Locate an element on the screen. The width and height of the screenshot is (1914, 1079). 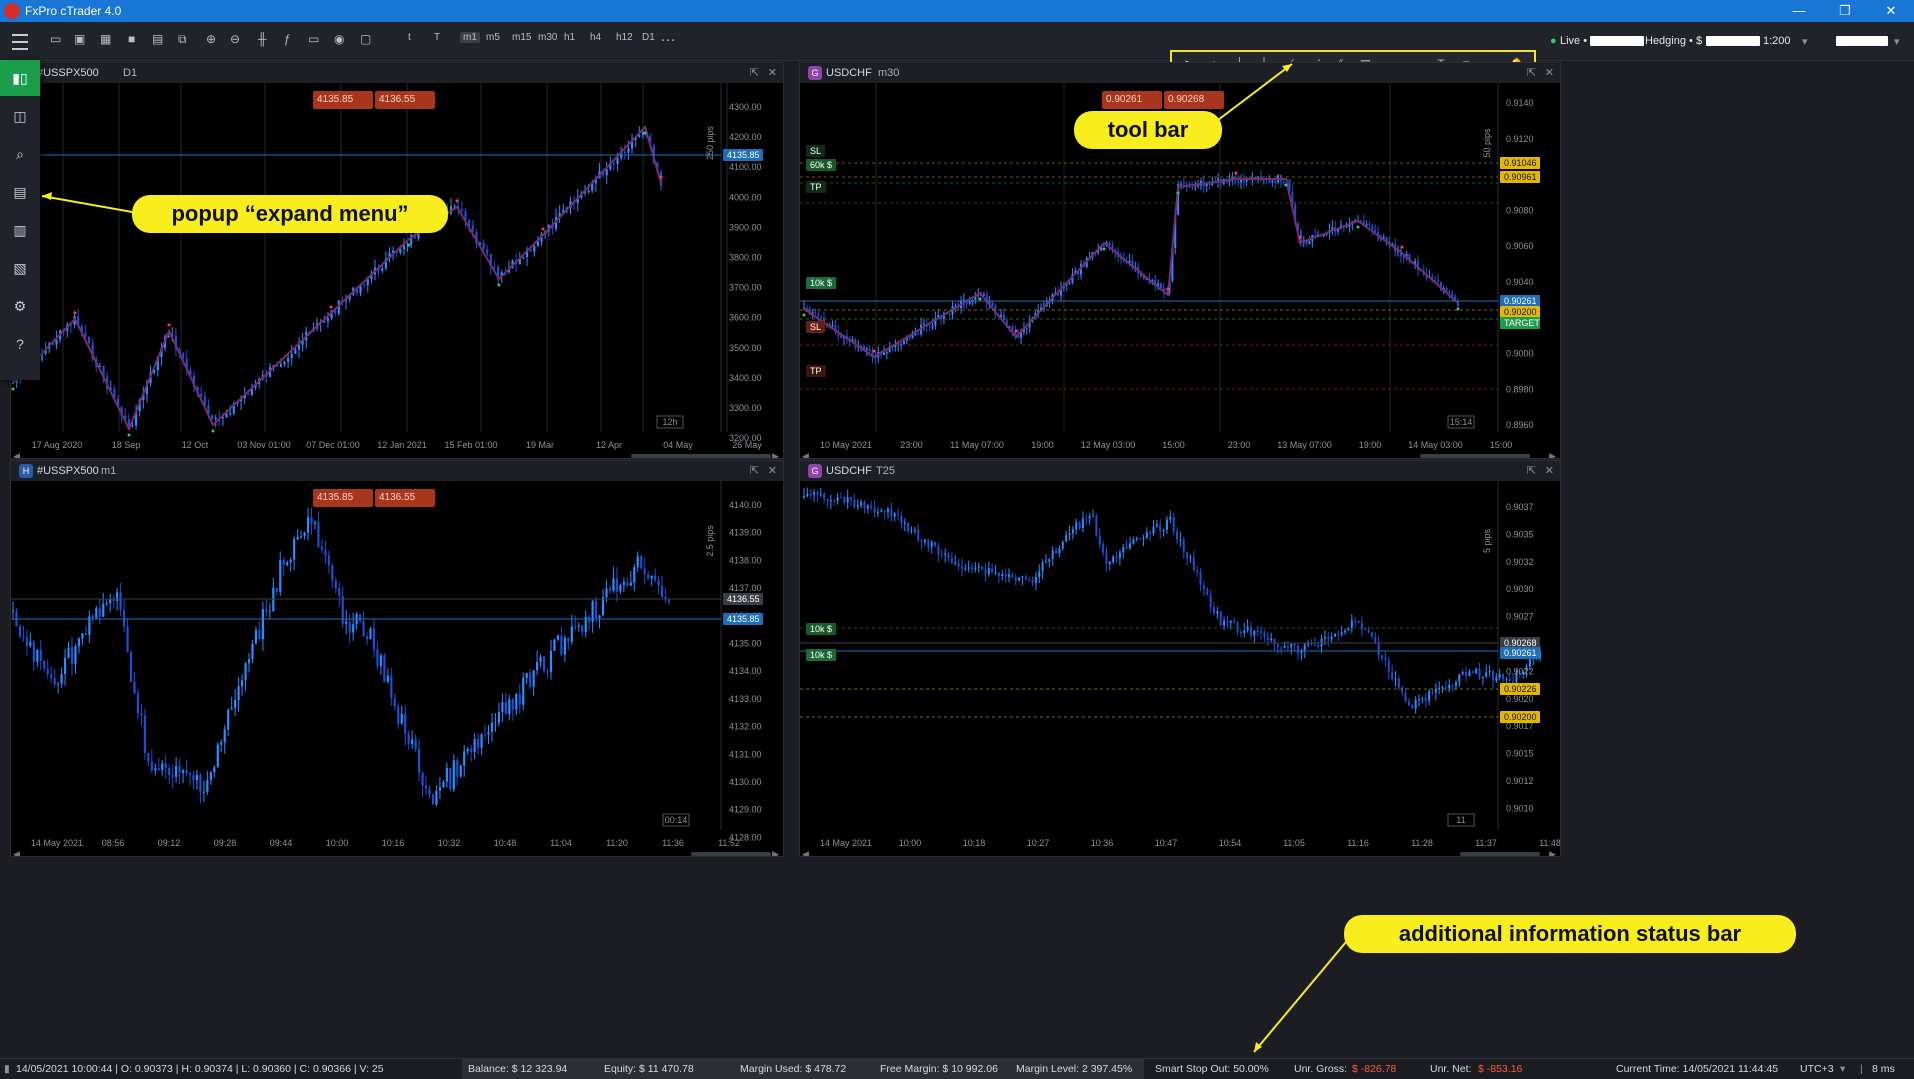
timezone: UTC+3 is located at coordinates (1817, 1069).